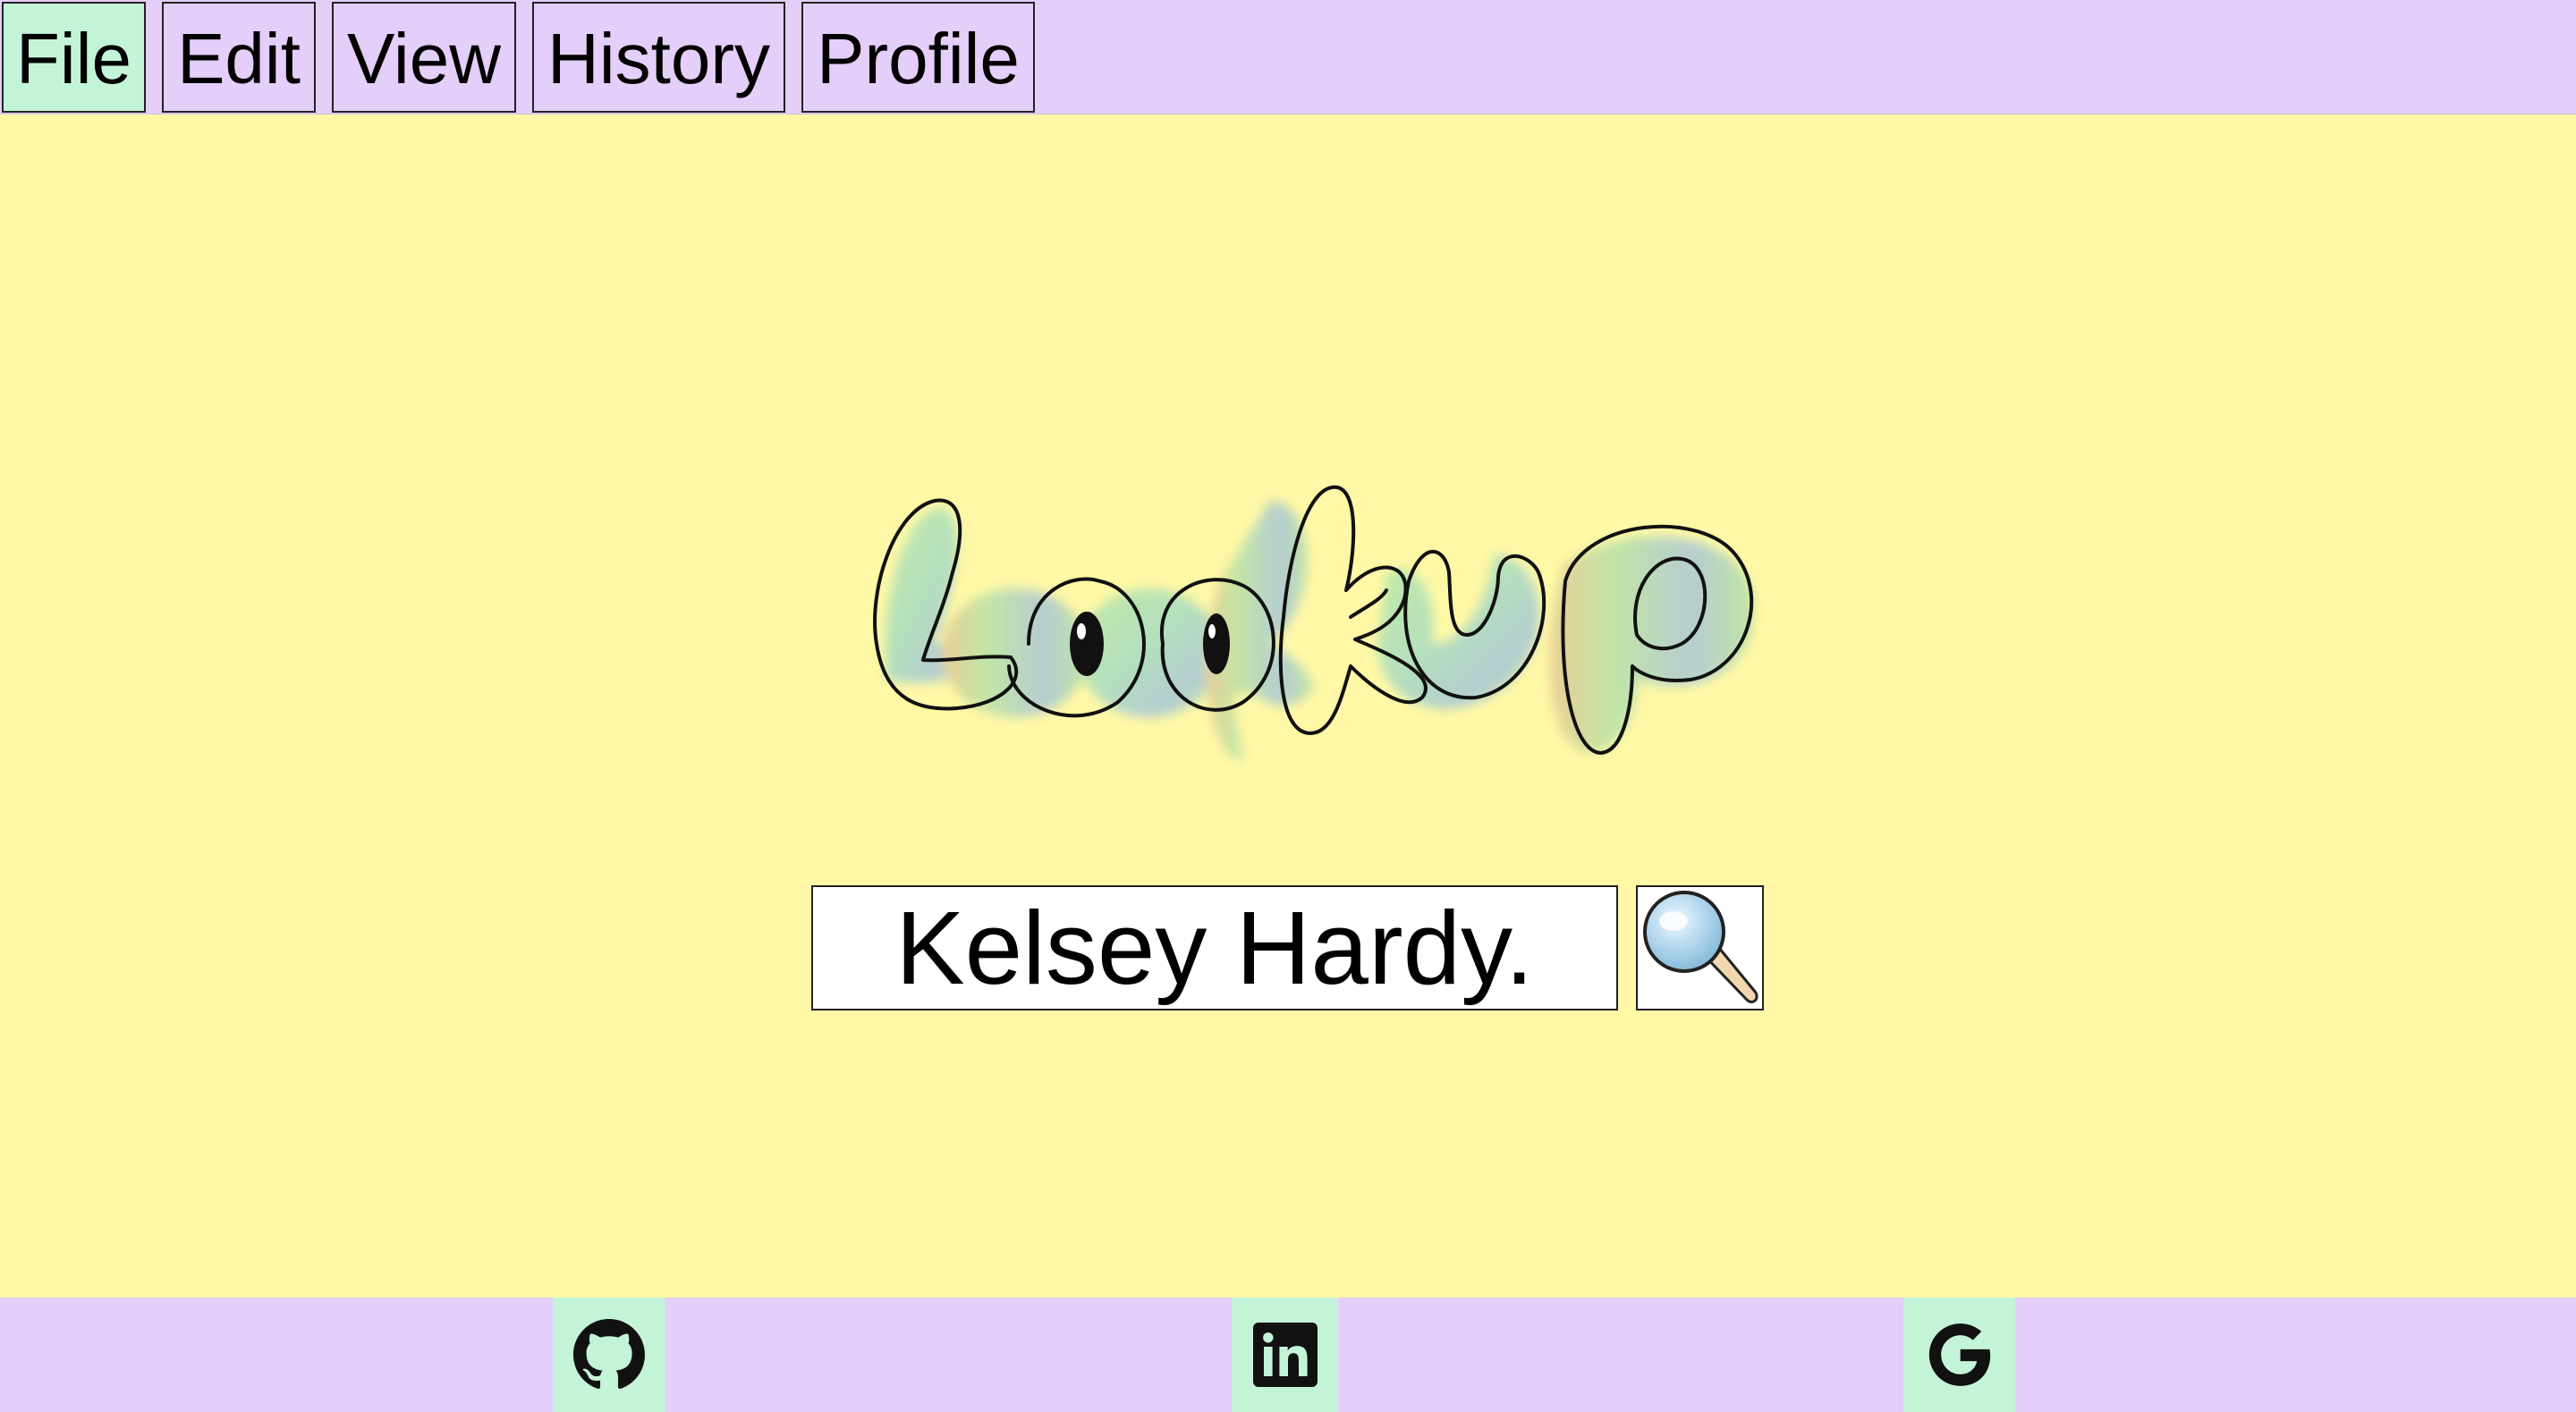 The width and height of the screenshot is (2576, 1412). I want to click on google-link, so click(1959, 1355).